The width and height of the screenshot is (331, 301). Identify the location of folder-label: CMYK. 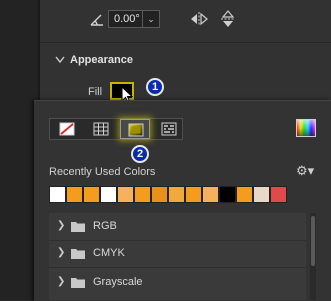
(109, 253).